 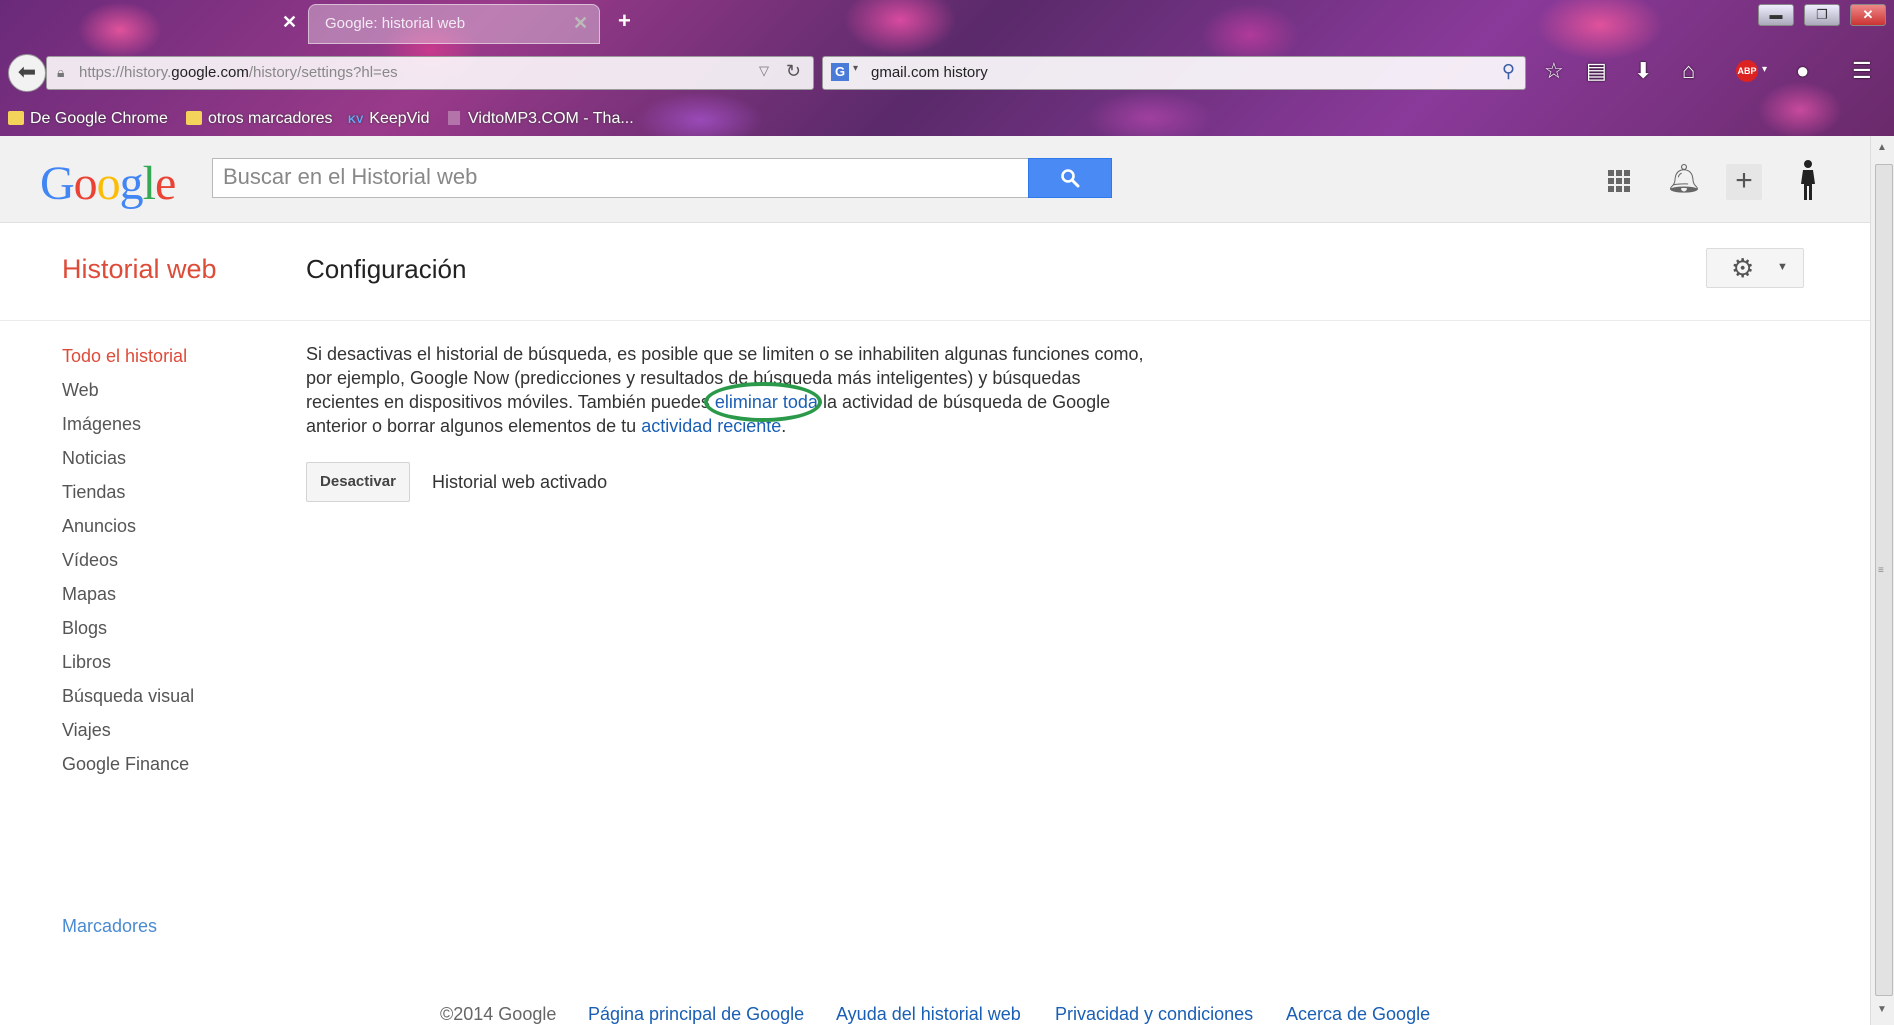 What do you see at coordinates (1862, 71) in the screenshot?
I see `menu-icon: ☰` at bounding box center [1862, 71].